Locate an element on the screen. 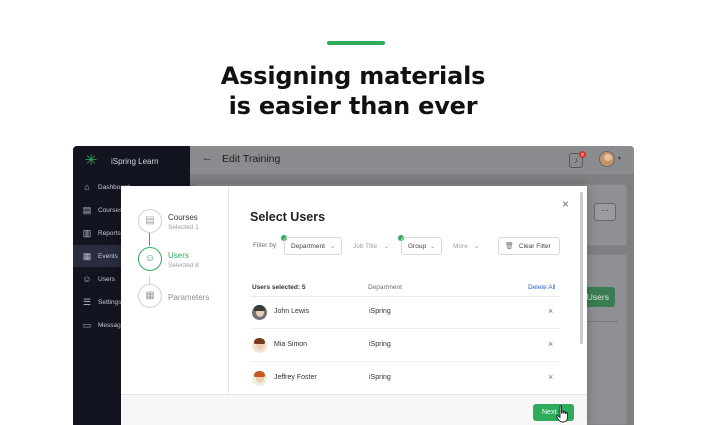  step-courses-subtitle: Selected 1 is located at coordinates (183, 227).